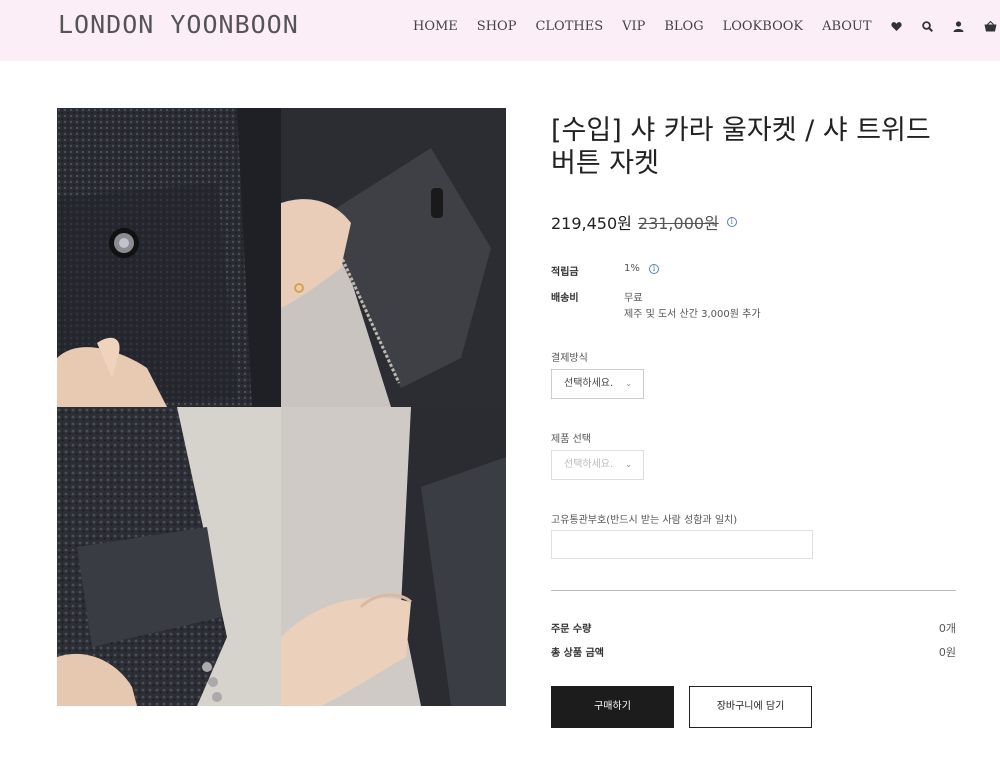 This screenshot has width=1000, height=761. Describe the element at coordinates (947, 628) in the screenshot. I see `order-qty-value: 0개` at that location.